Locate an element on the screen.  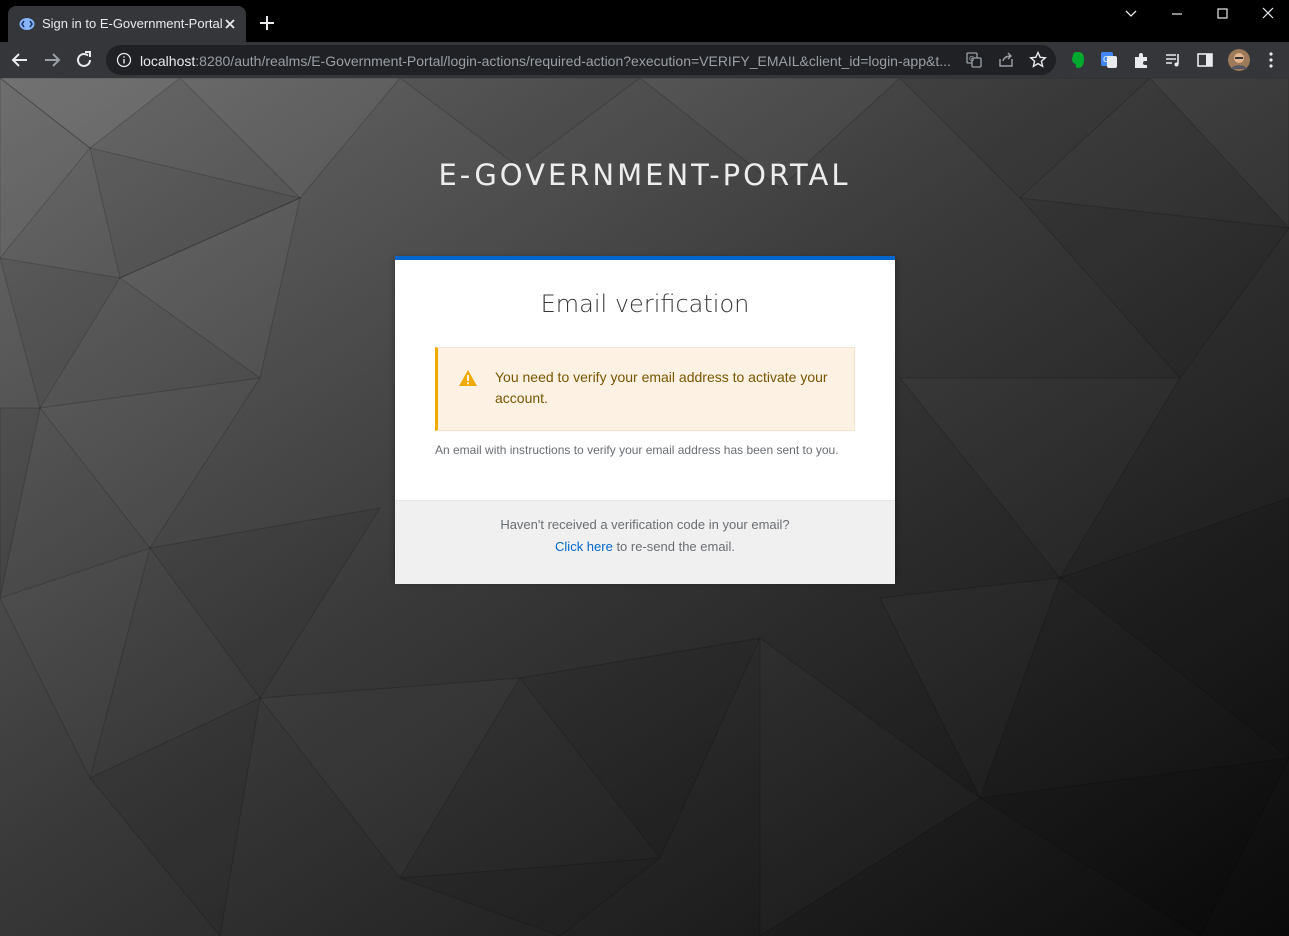
tab-title: Sign in to E-Government-Portal is located at coordinates (132, 23).